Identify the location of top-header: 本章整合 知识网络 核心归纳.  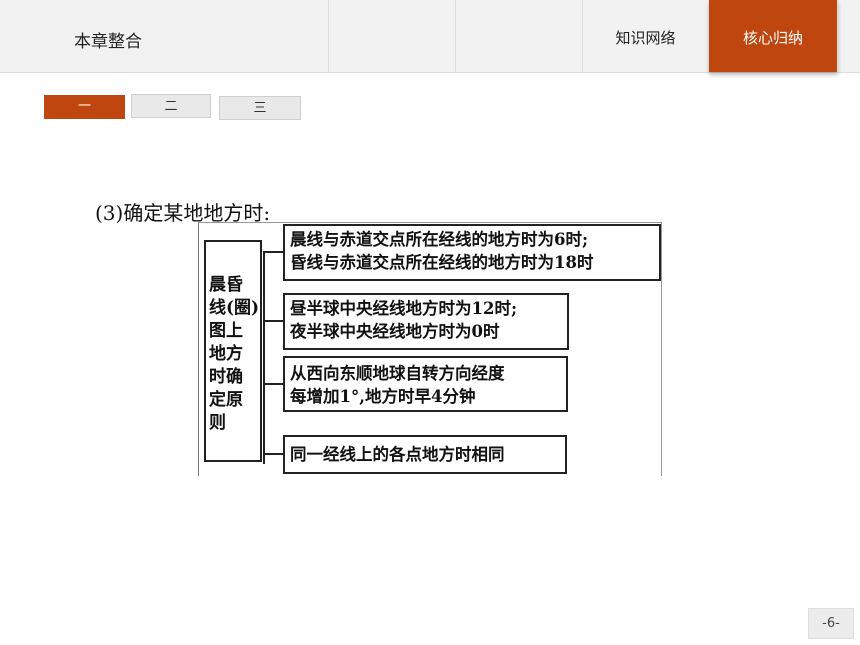
(430, 36).